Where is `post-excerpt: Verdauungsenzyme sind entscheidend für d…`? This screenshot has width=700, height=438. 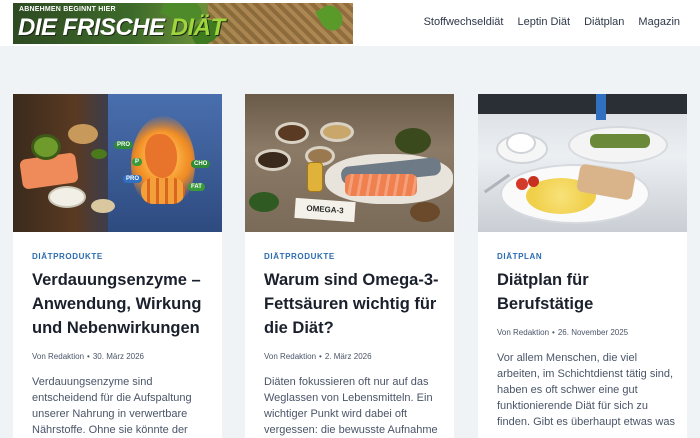 post-excerpt: Verdauungsenzyme sind entscheidend für d… is located at coordinates (112, 406).